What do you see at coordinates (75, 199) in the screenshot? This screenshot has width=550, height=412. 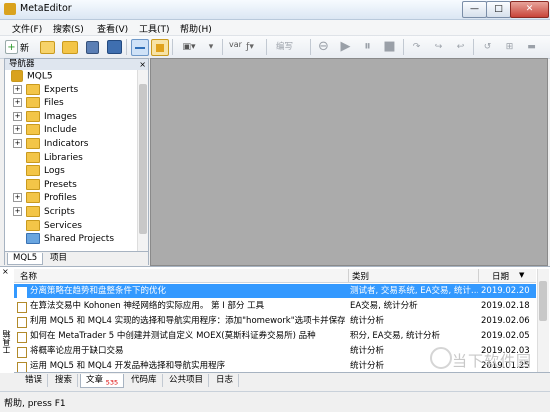 I see `tree-item-profiles: + Profiles` at bounding box center [75, 199].